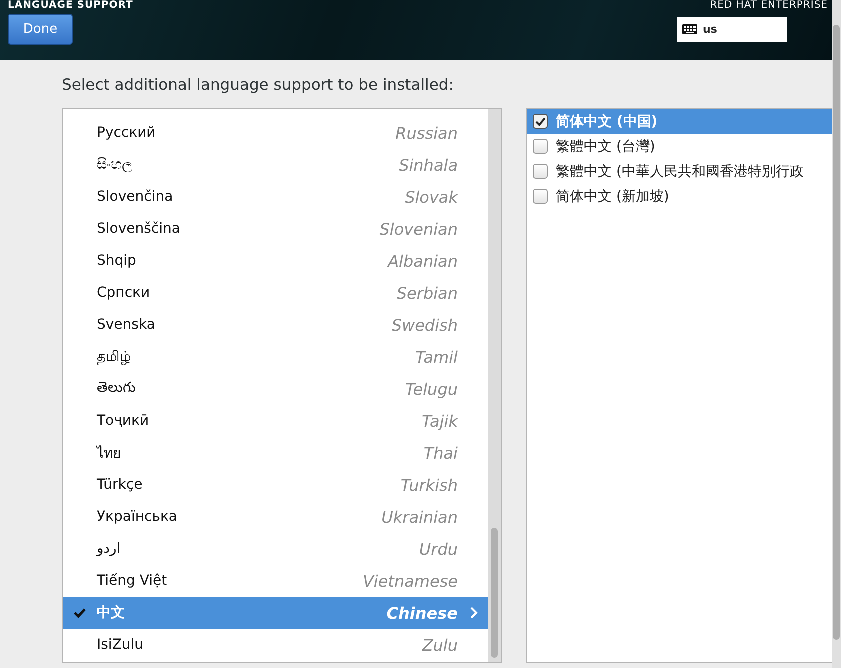 This screenshot has width=841, height=668. Describe the element at coordinates (275, 261) in the screenshot. I see `language-item: Shqip Albanian` at that location.